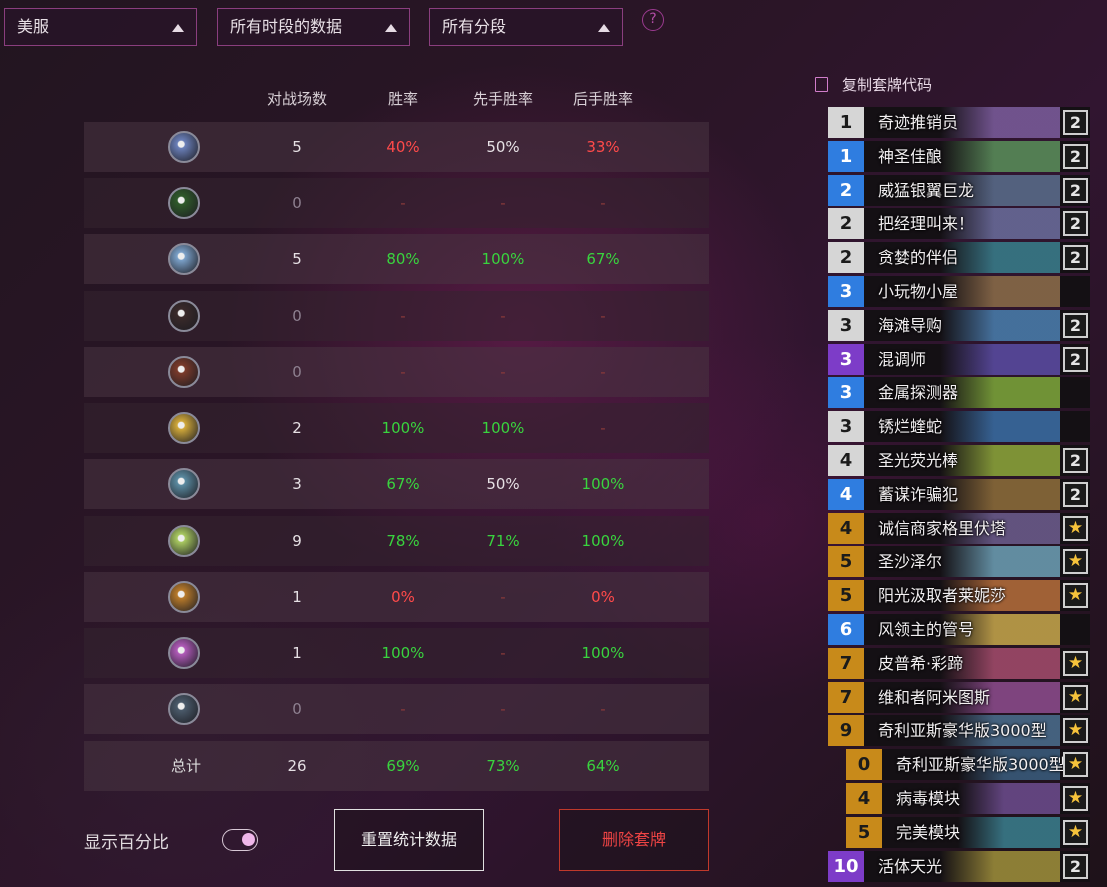 The image size is (1107, 887). I want to click on deck-card: 9 奇利亚斯豪华版3000型 ★, so click(959, 731).